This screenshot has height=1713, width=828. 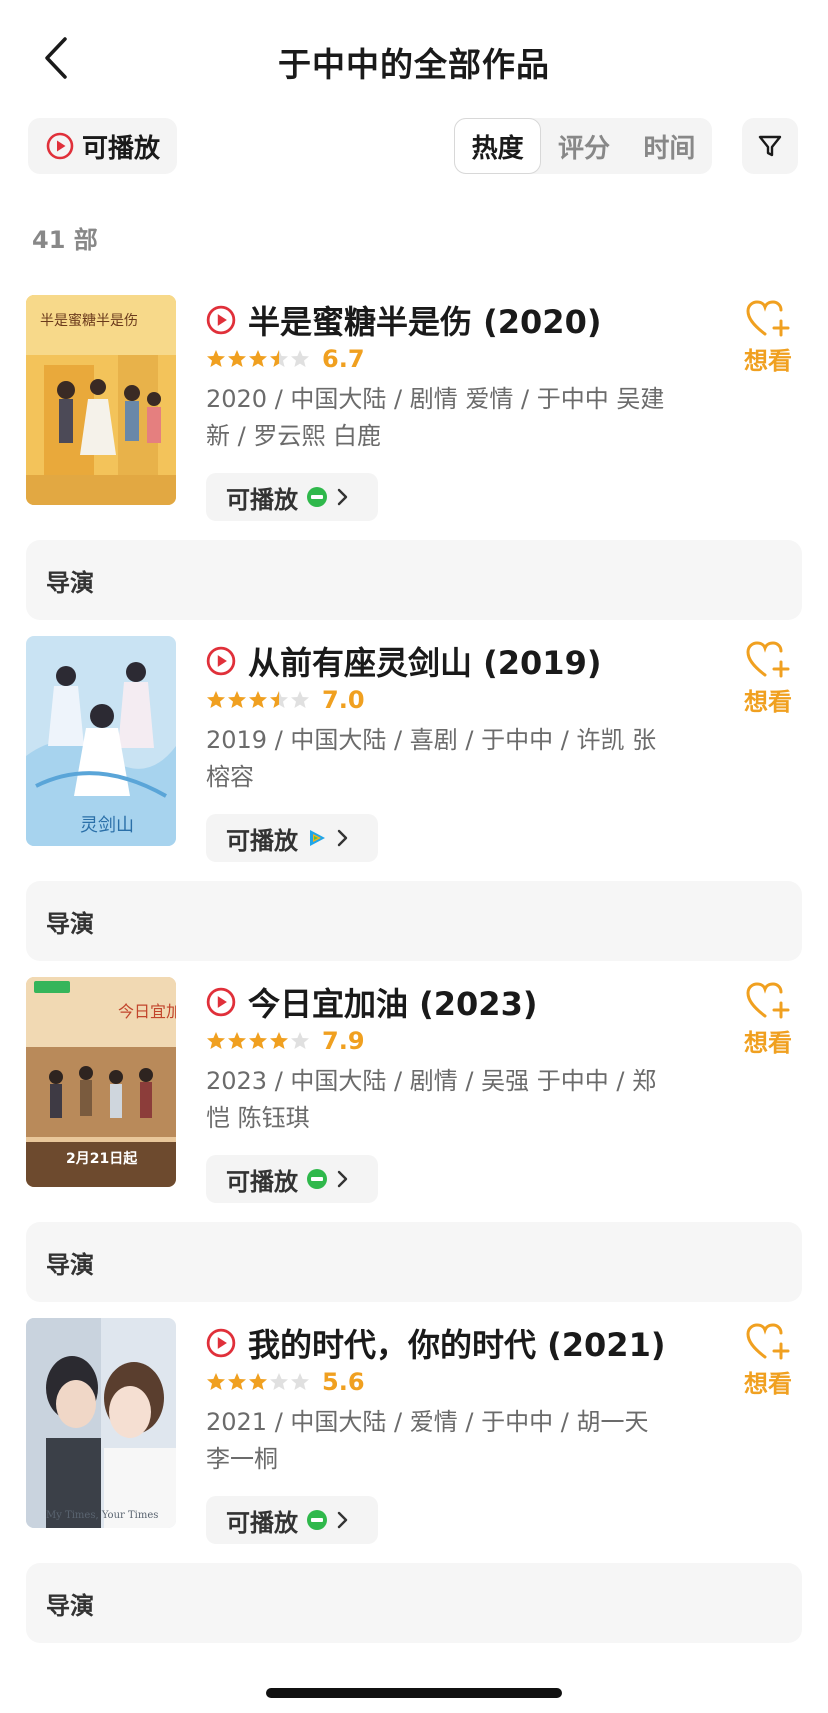 What do you see at coordinates (669, 146) in the screenshot?
I see `sort-tab-time: 时间` at bounding box center [669, 146].